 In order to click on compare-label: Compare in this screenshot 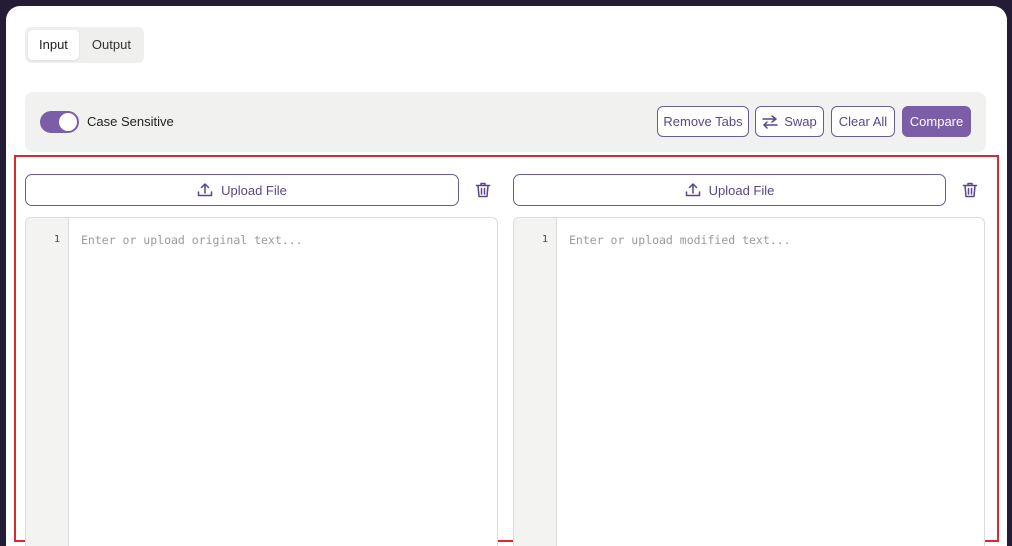, I will do `click(936, 121)`.